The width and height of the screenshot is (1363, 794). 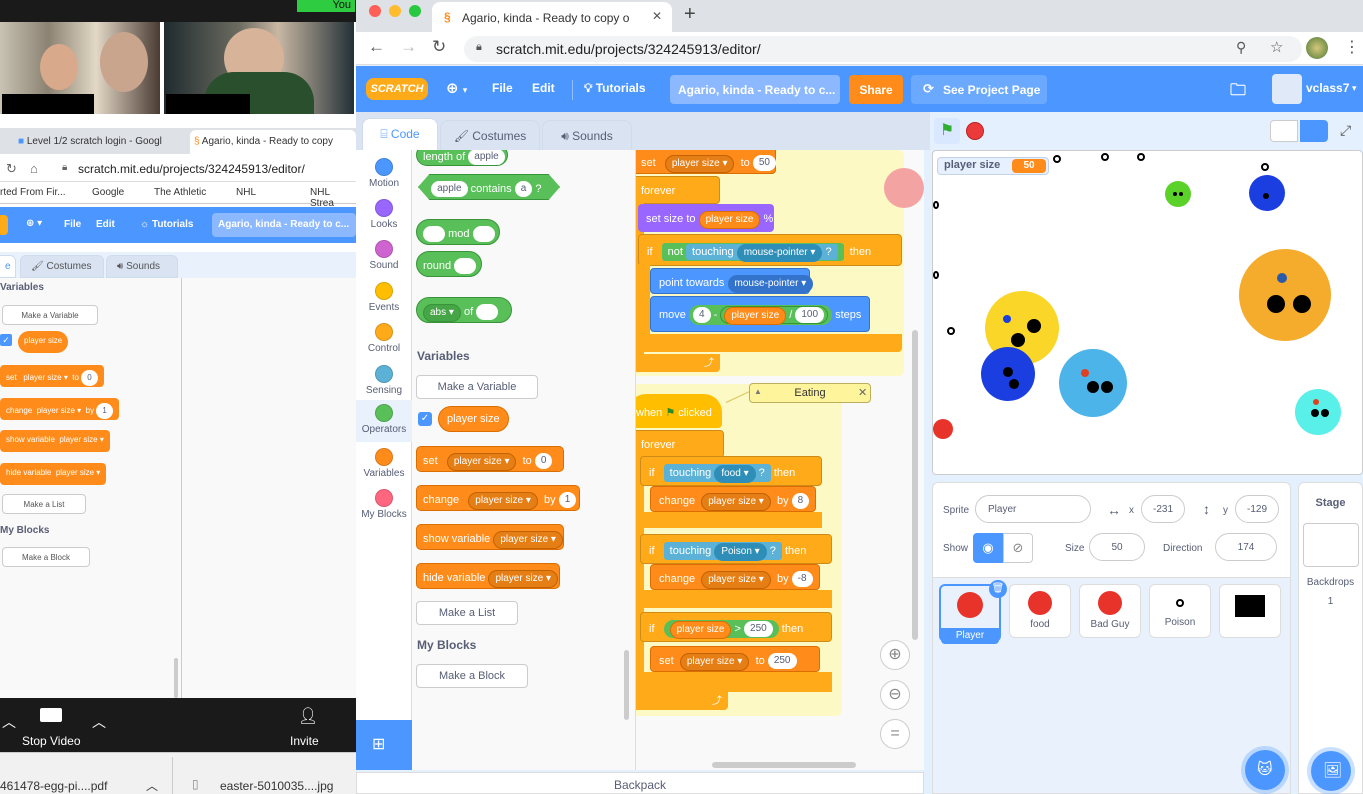 I want to click on small-stage-button, so click(x=1284, y=131).